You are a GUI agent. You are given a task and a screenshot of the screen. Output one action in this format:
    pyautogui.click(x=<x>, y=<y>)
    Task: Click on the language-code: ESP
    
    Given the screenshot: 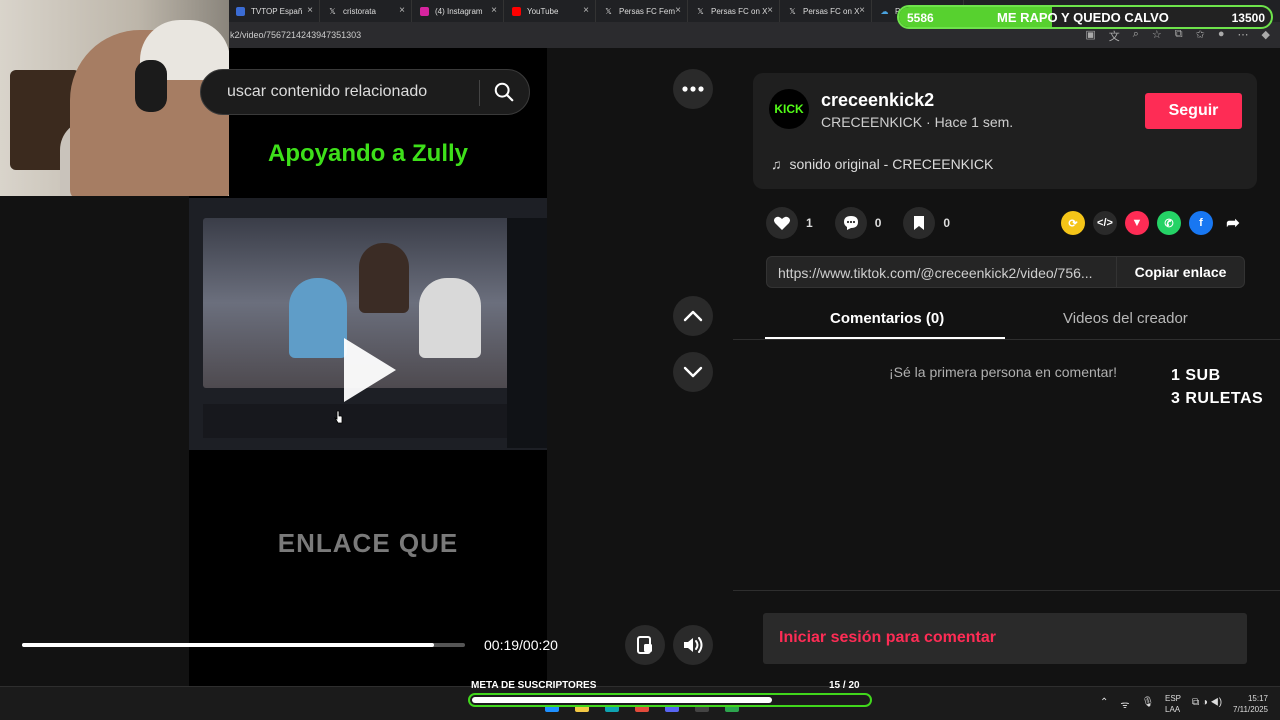 What is the action you would take?
    pyautogui.click(x=1173, y=698)
    